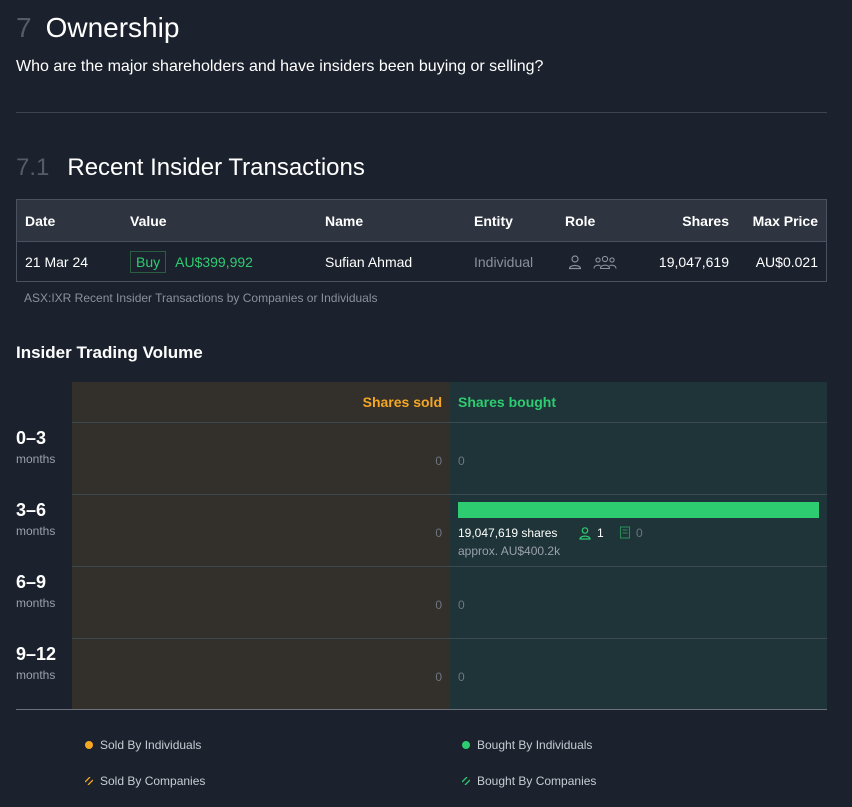 The image size is (852, 807). What do you see at coordinates (592, 261) in the screenshot?
I see `row-role` at bounding box center [592, 261].